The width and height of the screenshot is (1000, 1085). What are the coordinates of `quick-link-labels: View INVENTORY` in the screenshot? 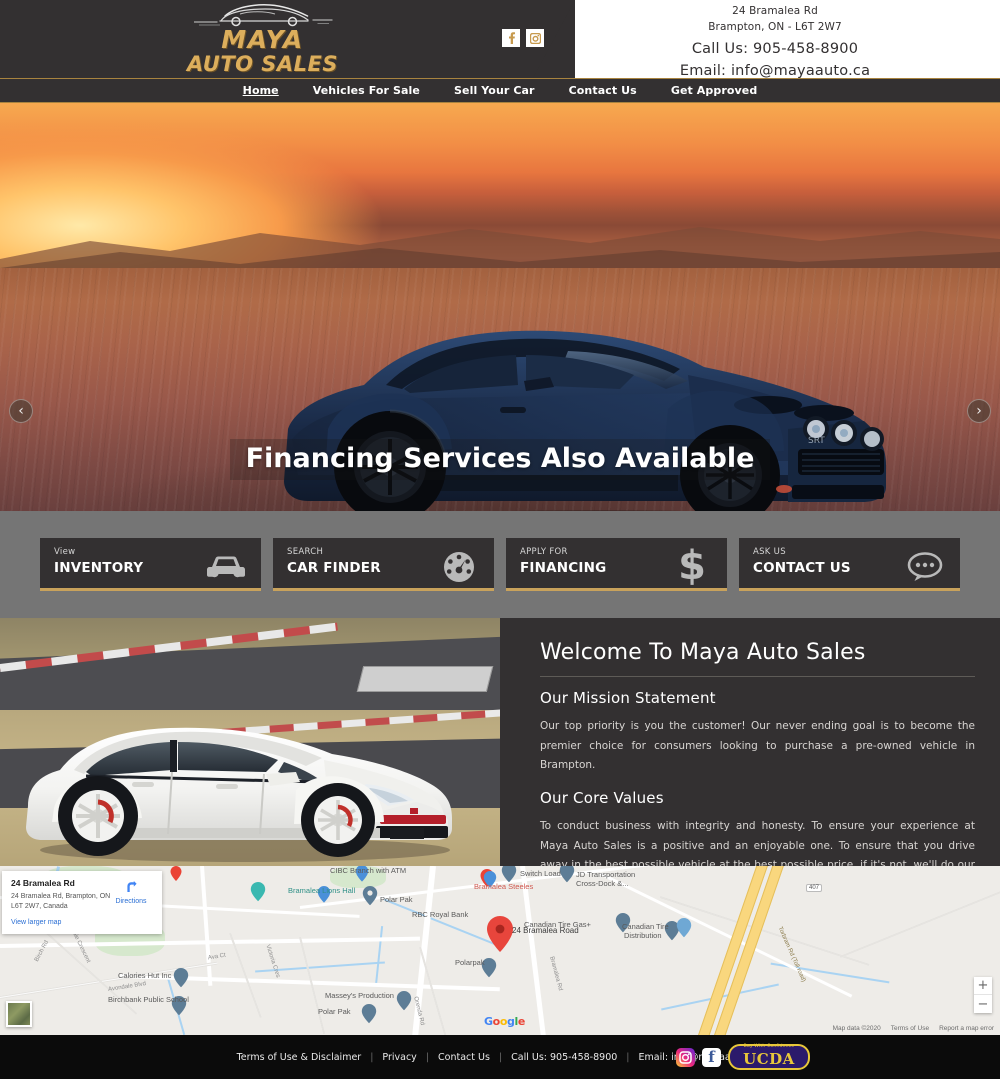 It's located at (98, 561).